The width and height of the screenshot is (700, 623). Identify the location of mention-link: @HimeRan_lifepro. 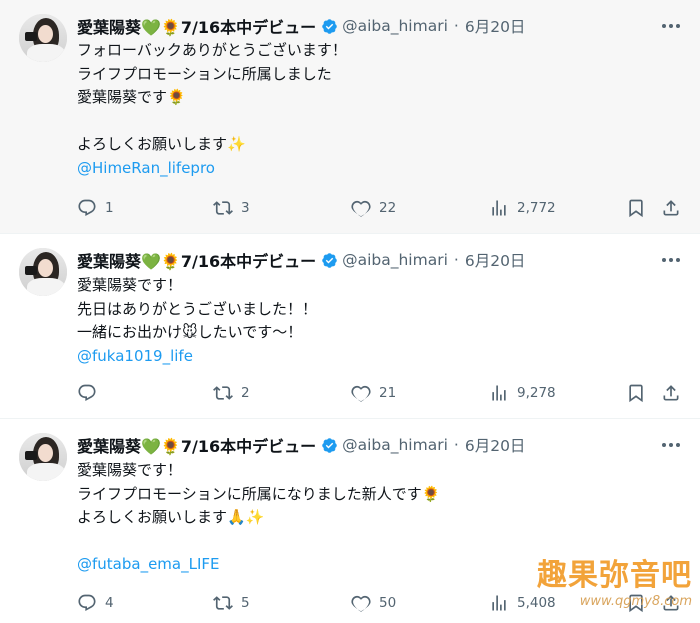
(212, 169).